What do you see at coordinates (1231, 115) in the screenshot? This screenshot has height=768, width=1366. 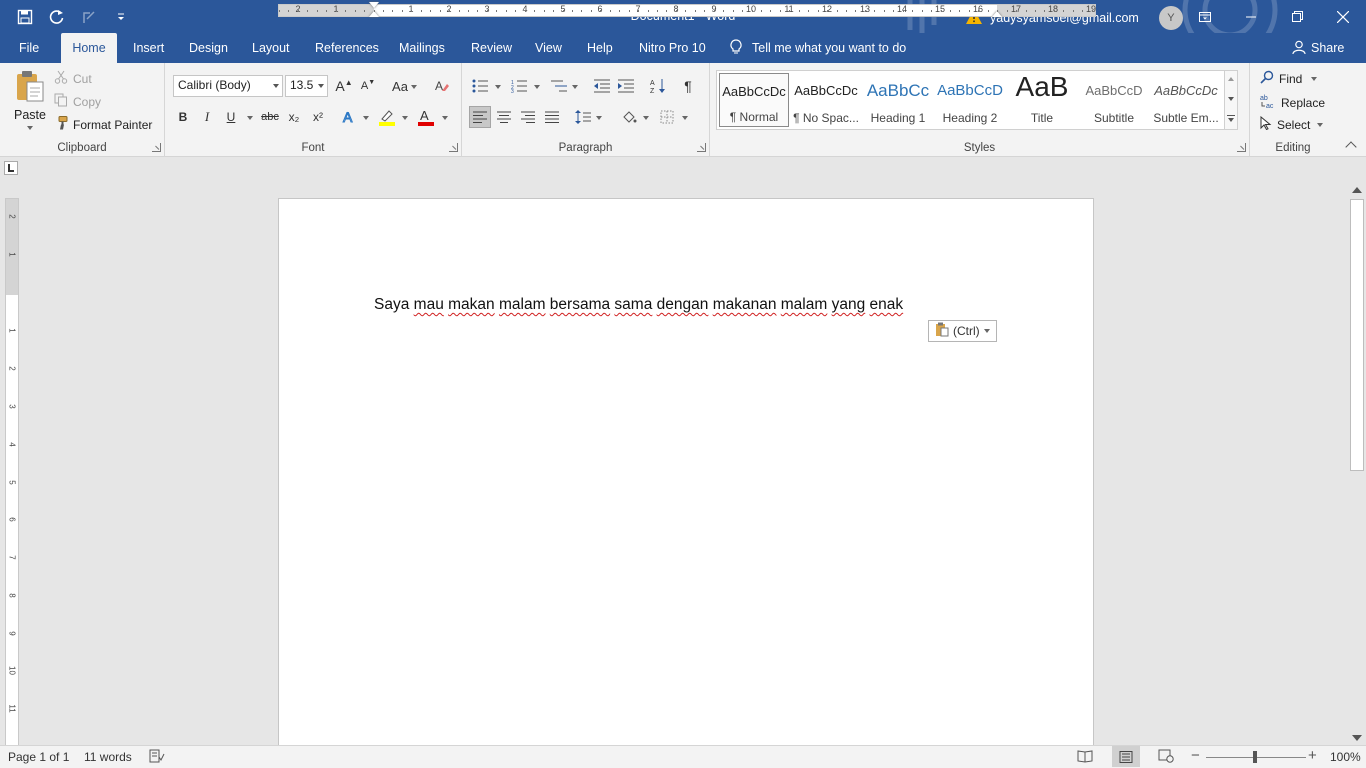 I see `gallery-more-icon` at bounding box center [1231, 115].